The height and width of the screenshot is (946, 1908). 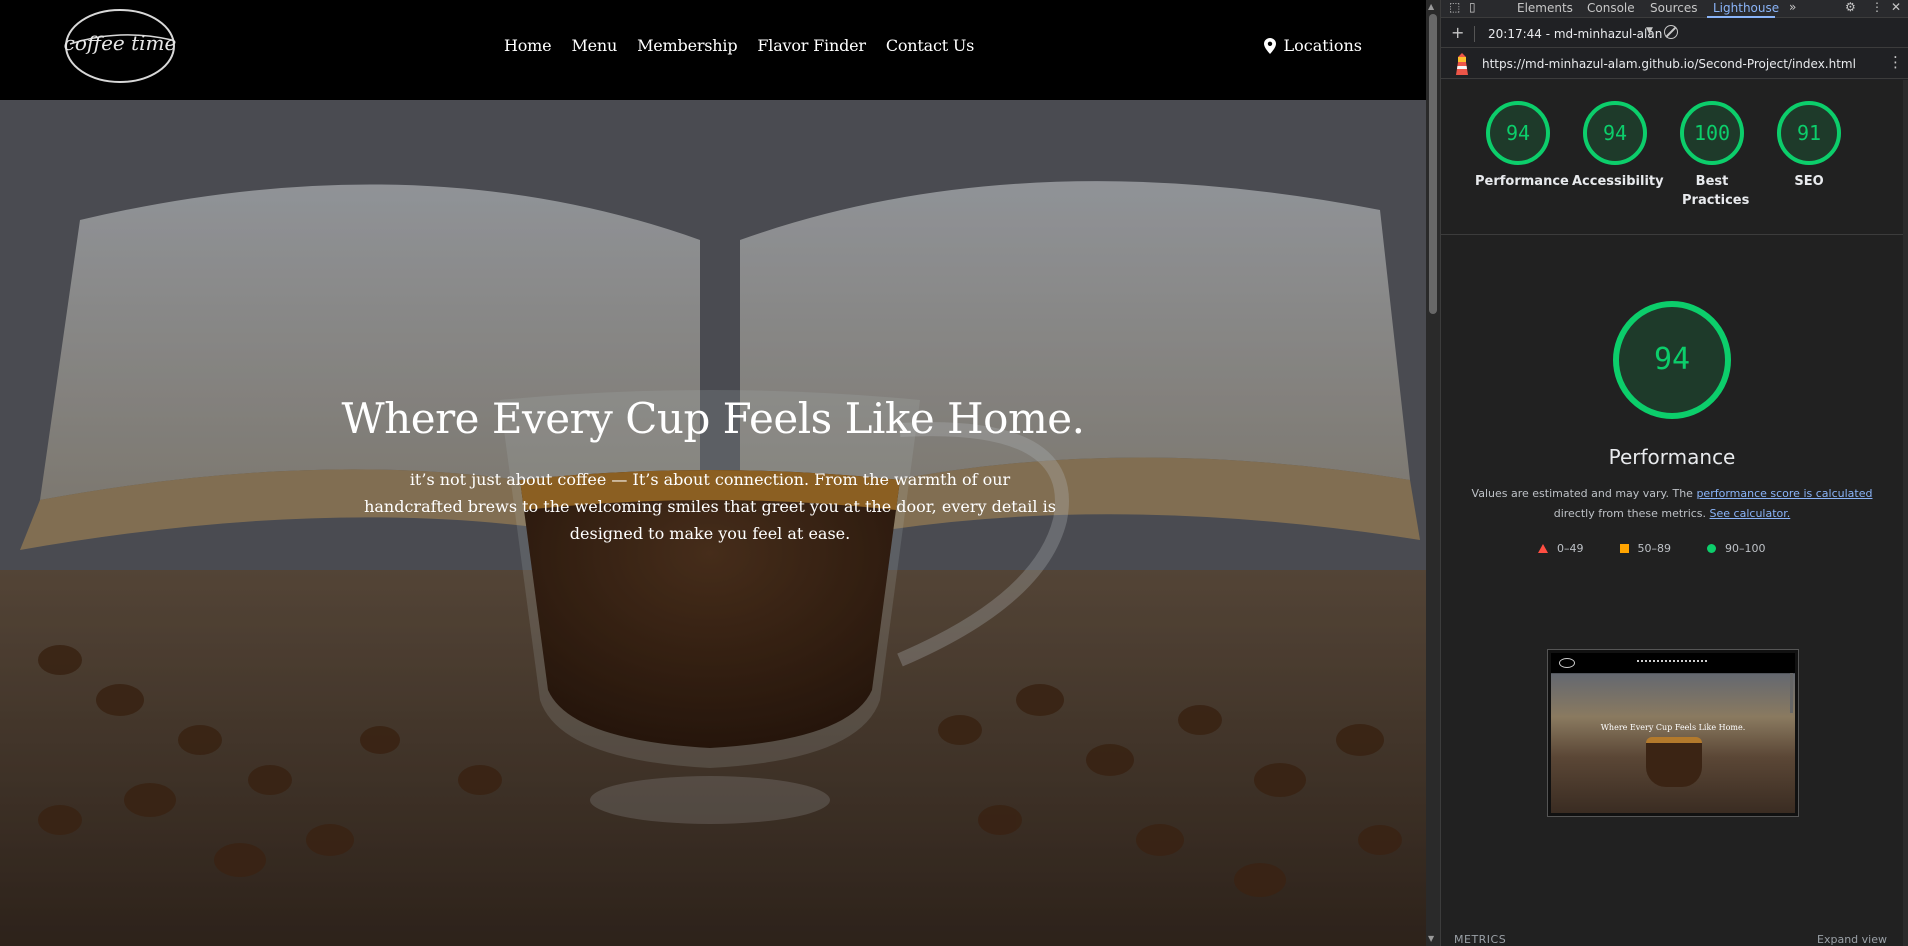 What do you see at coordinates (687, 45) in the screenshot?
I see `nav-link-membership: Membership` at bounding box center [687, 45].